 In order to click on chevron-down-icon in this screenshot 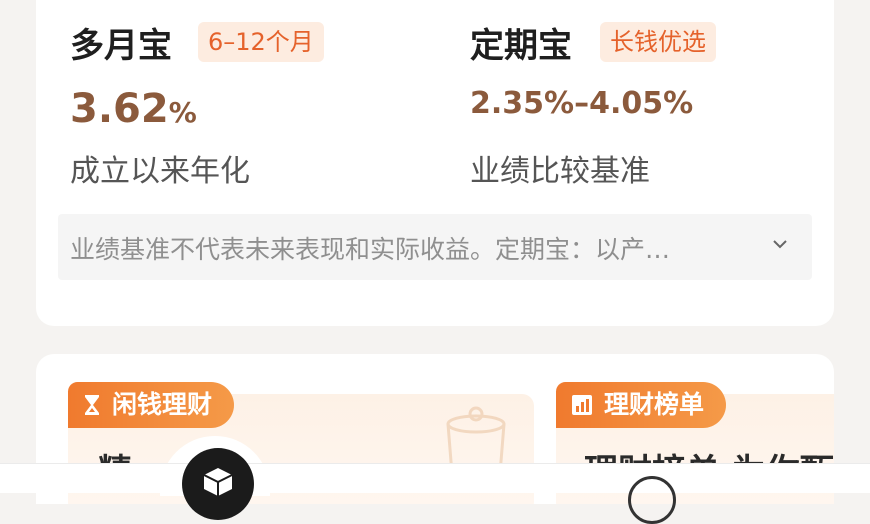, I will do `click(780, 244)`.